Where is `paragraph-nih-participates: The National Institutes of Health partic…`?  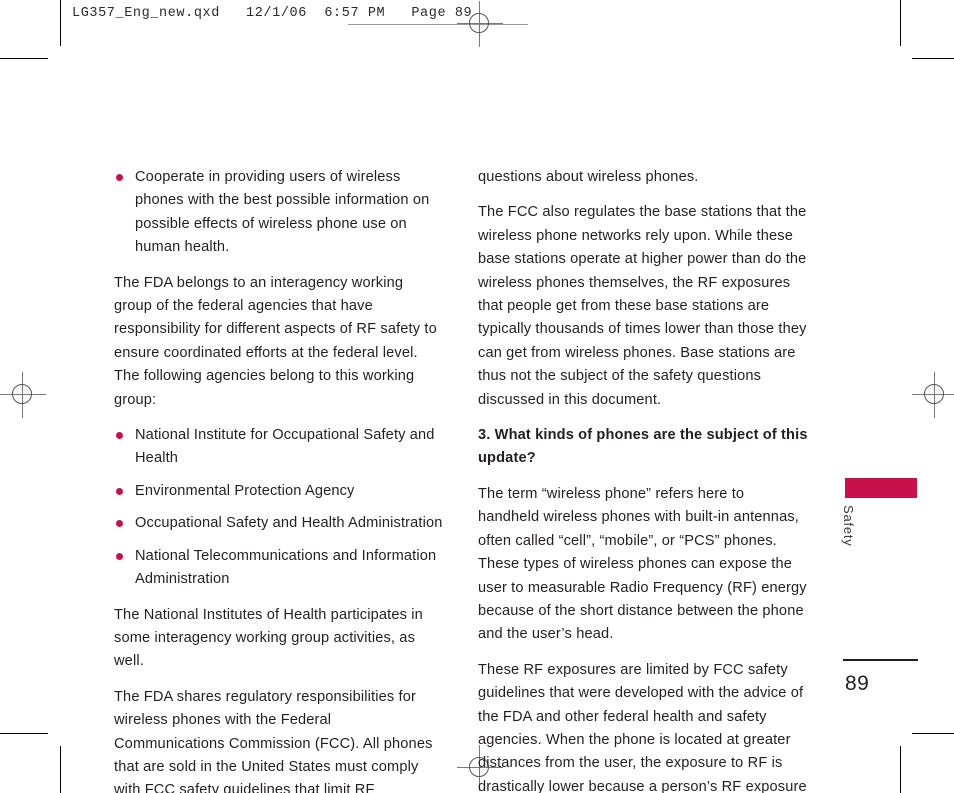 paragraph-nih-participates: The National Institutes of Health partic… is located at coordinates (268, 638).